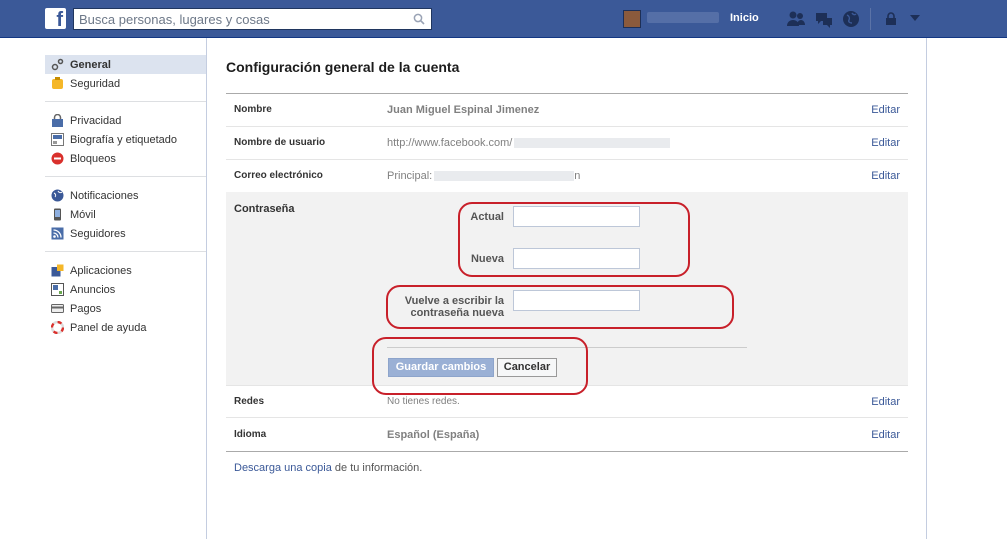 The height and width of the screenshot is (539, 1007). I want to click on chevron-down-icon, so click(915, 18).